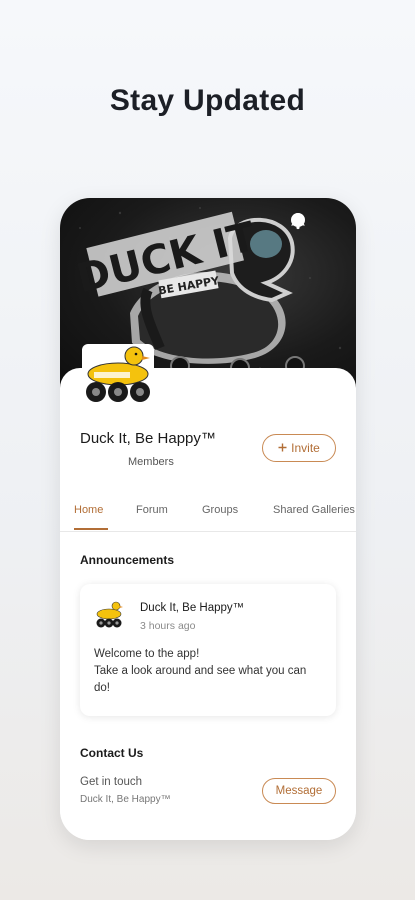 The image size is (415, 900). Describe the element at coordinates (168, 626) in the screenshot. I see `post-timestamp: 3 hours ago` at that location.